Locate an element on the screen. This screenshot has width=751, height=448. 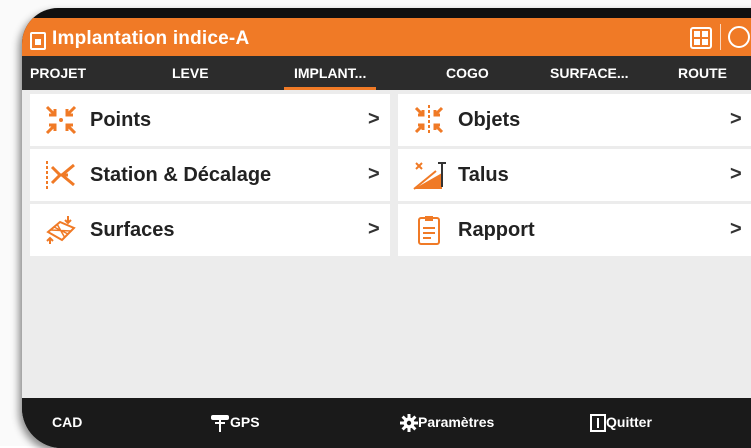
menu-item-label: Station & Décalage is located at coordinates (181, 175).